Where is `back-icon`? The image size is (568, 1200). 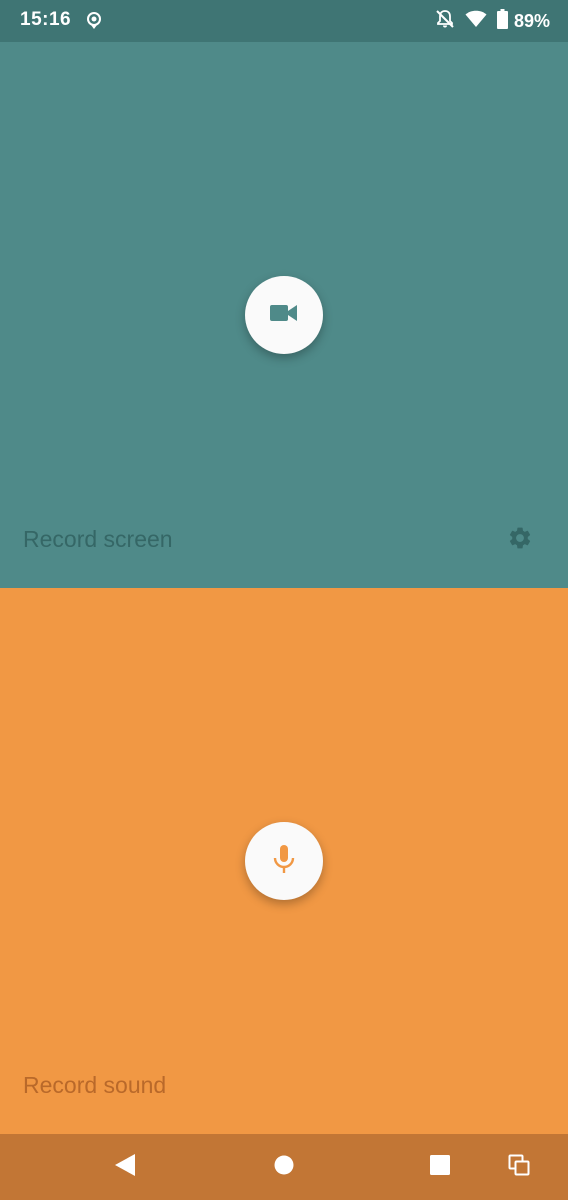
back-icon is located at coordinates (125, 1167).